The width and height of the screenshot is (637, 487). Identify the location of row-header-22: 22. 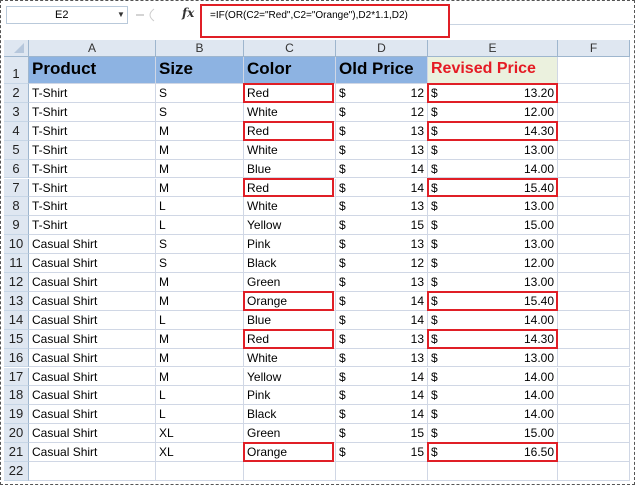
(16, 471).